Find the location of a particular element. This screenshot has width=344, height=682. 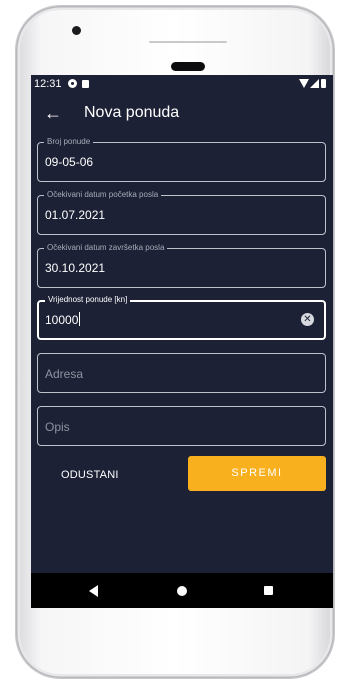

offer-number-label: Broj ponude is located at coordinates (69, 142).